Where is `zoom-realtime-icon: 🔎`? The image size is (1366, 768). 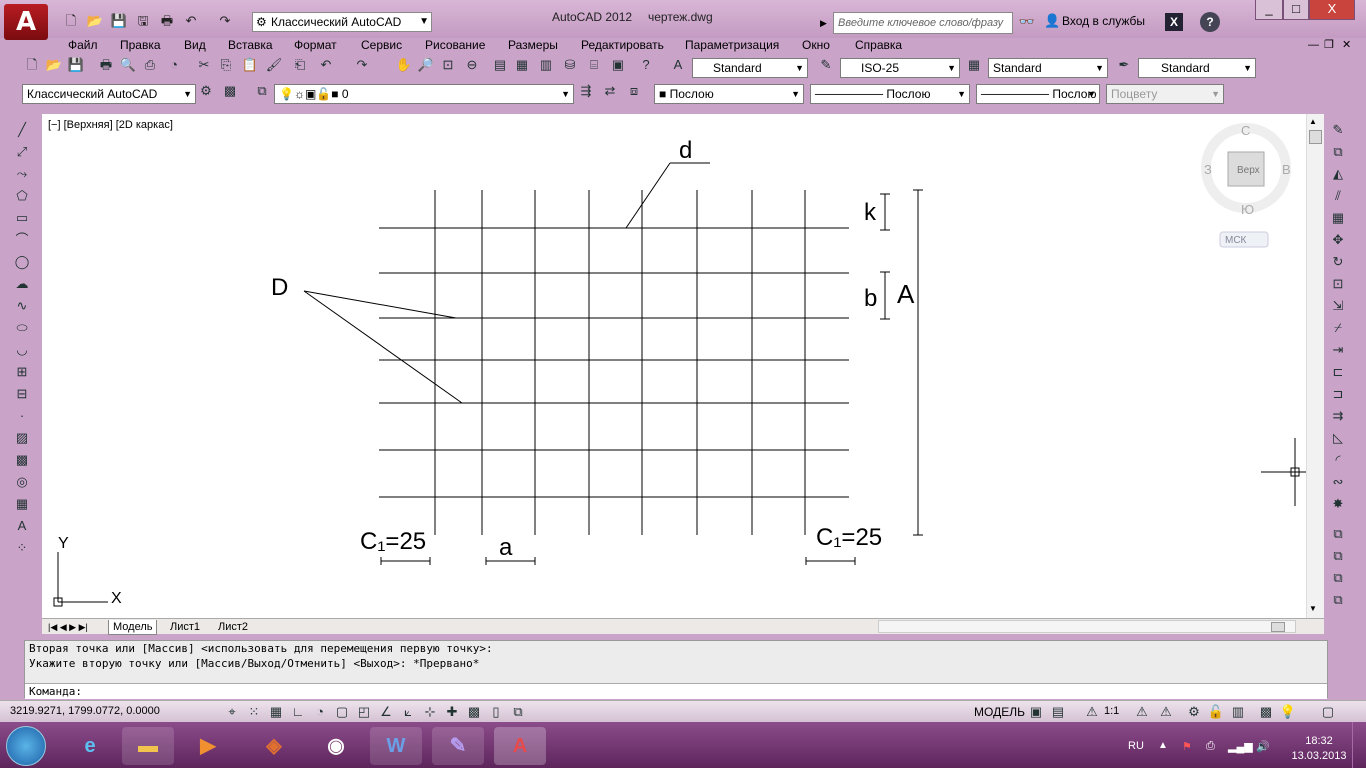 zoom-realtime-icon: 🔎 is located at coordinates (426, 65).